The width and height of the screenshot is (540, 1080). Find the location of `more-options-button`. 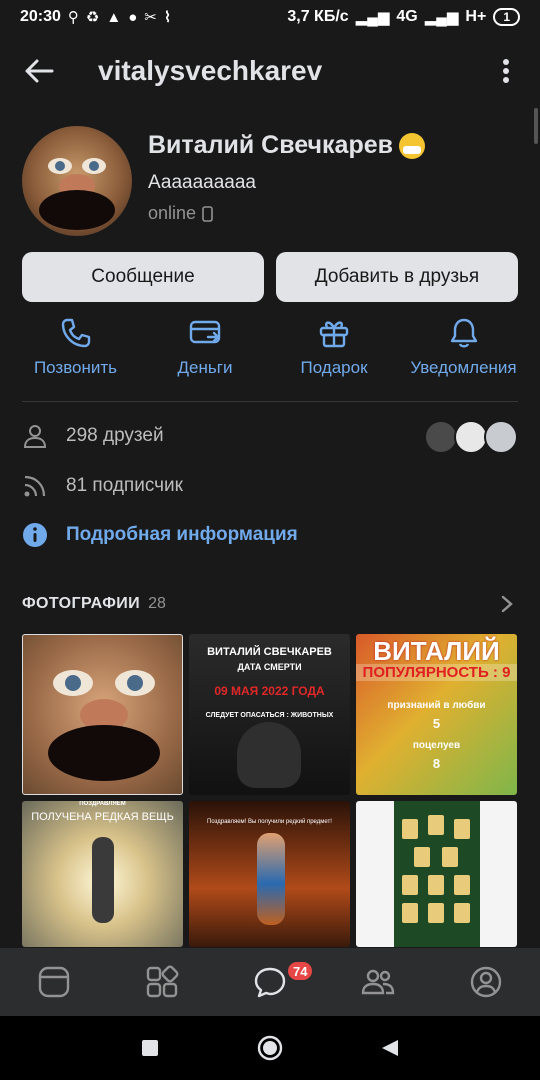

more-options-button is located at coordinates (506, 71).